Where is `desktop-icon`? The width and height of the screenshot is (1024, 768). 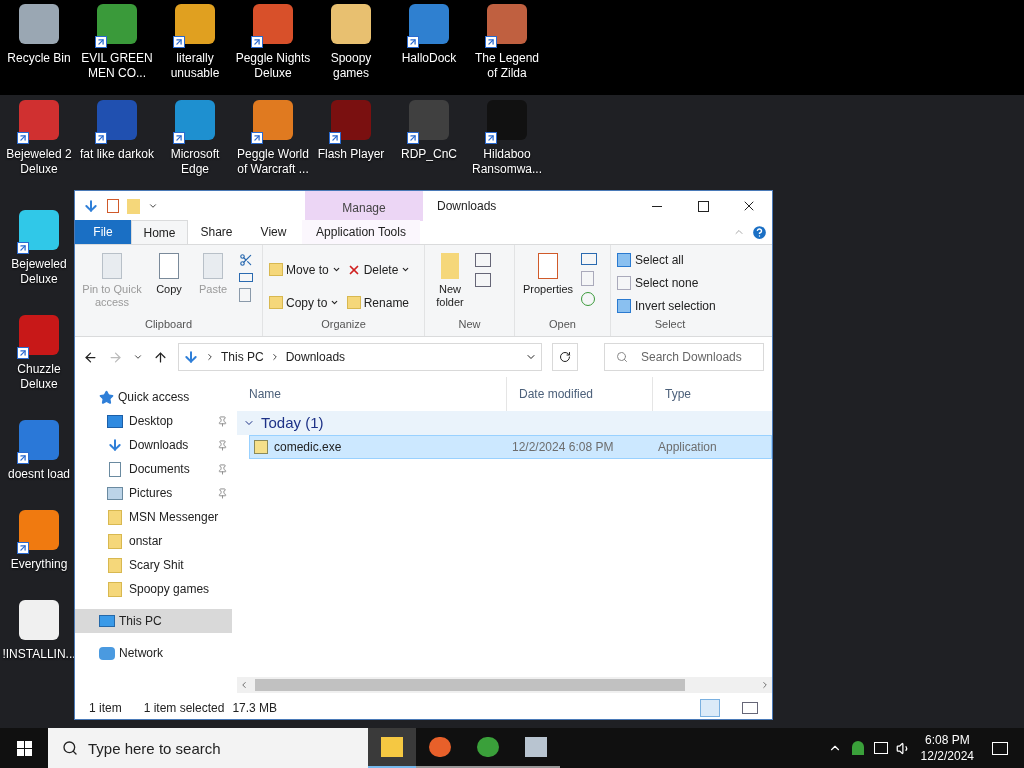 desktop-icon is located at coordinates (115, 421).